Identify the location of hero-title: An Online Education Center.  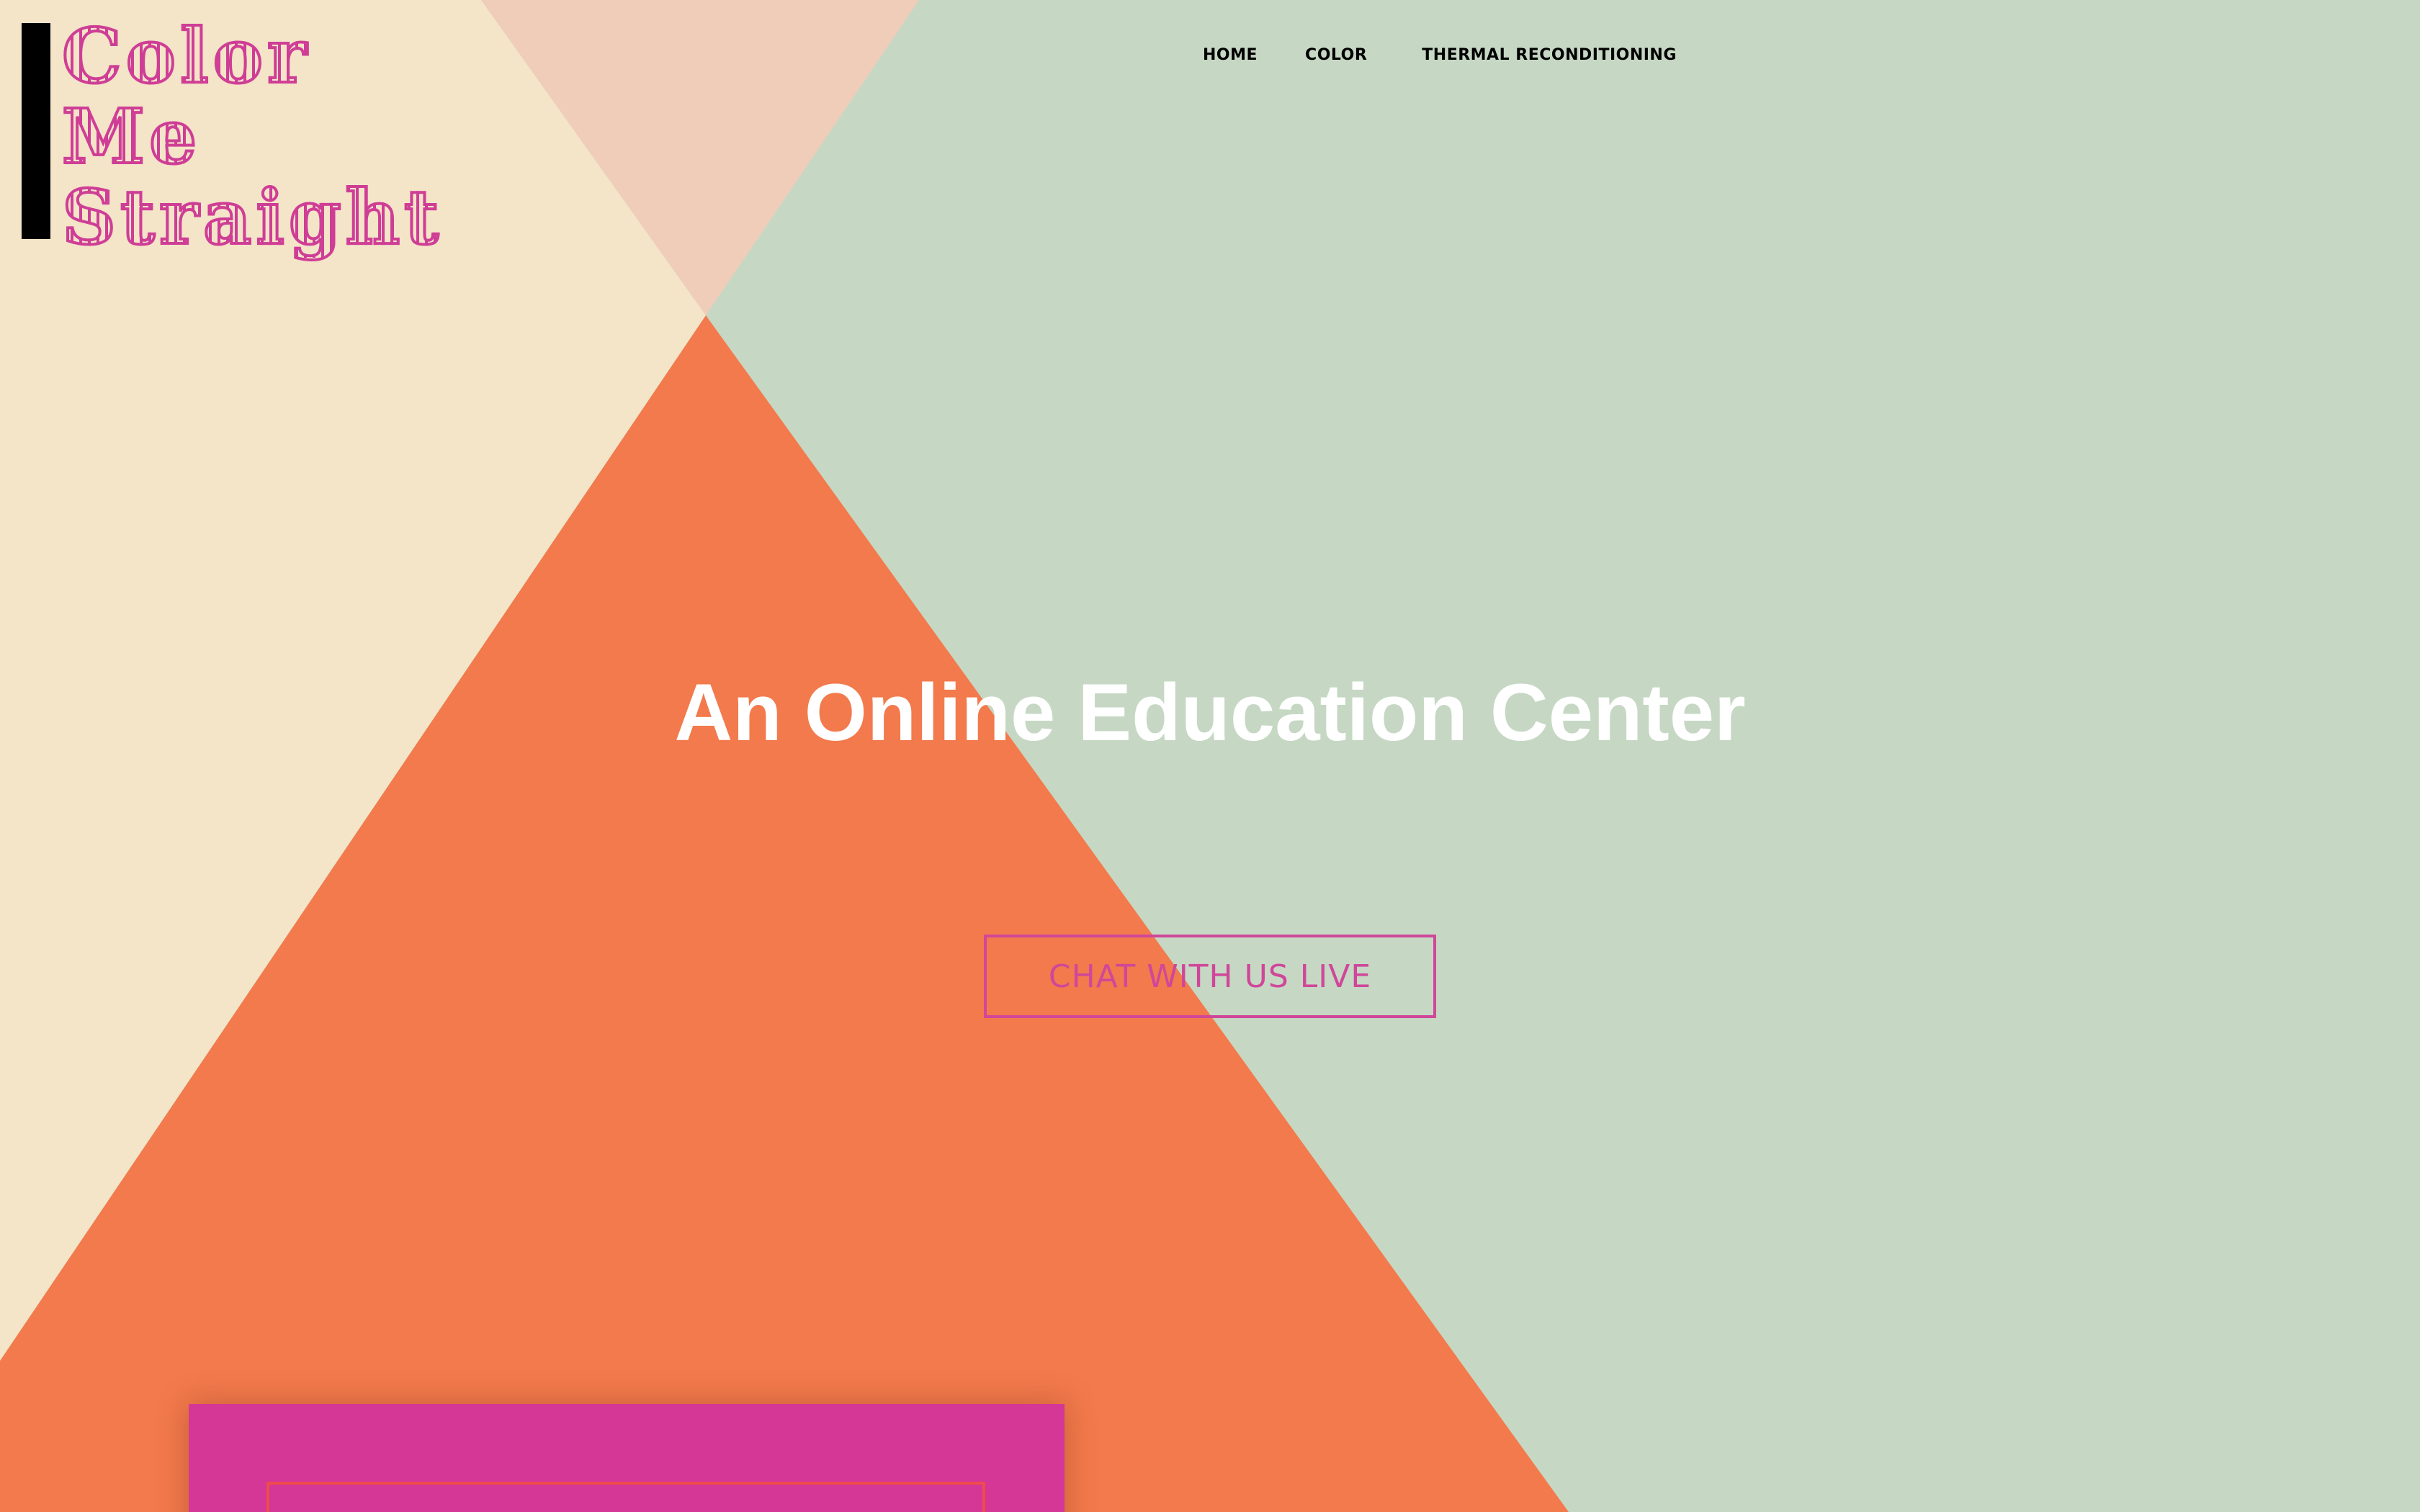
(1210, 712).